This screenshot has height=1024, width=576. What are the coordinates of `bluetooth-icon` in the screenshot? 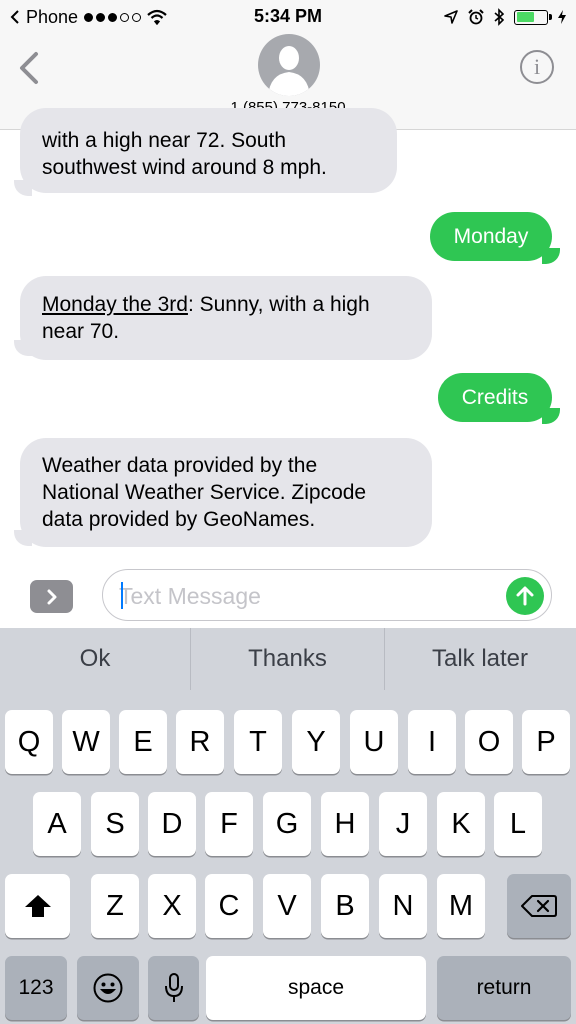 It's located at (499, 17).